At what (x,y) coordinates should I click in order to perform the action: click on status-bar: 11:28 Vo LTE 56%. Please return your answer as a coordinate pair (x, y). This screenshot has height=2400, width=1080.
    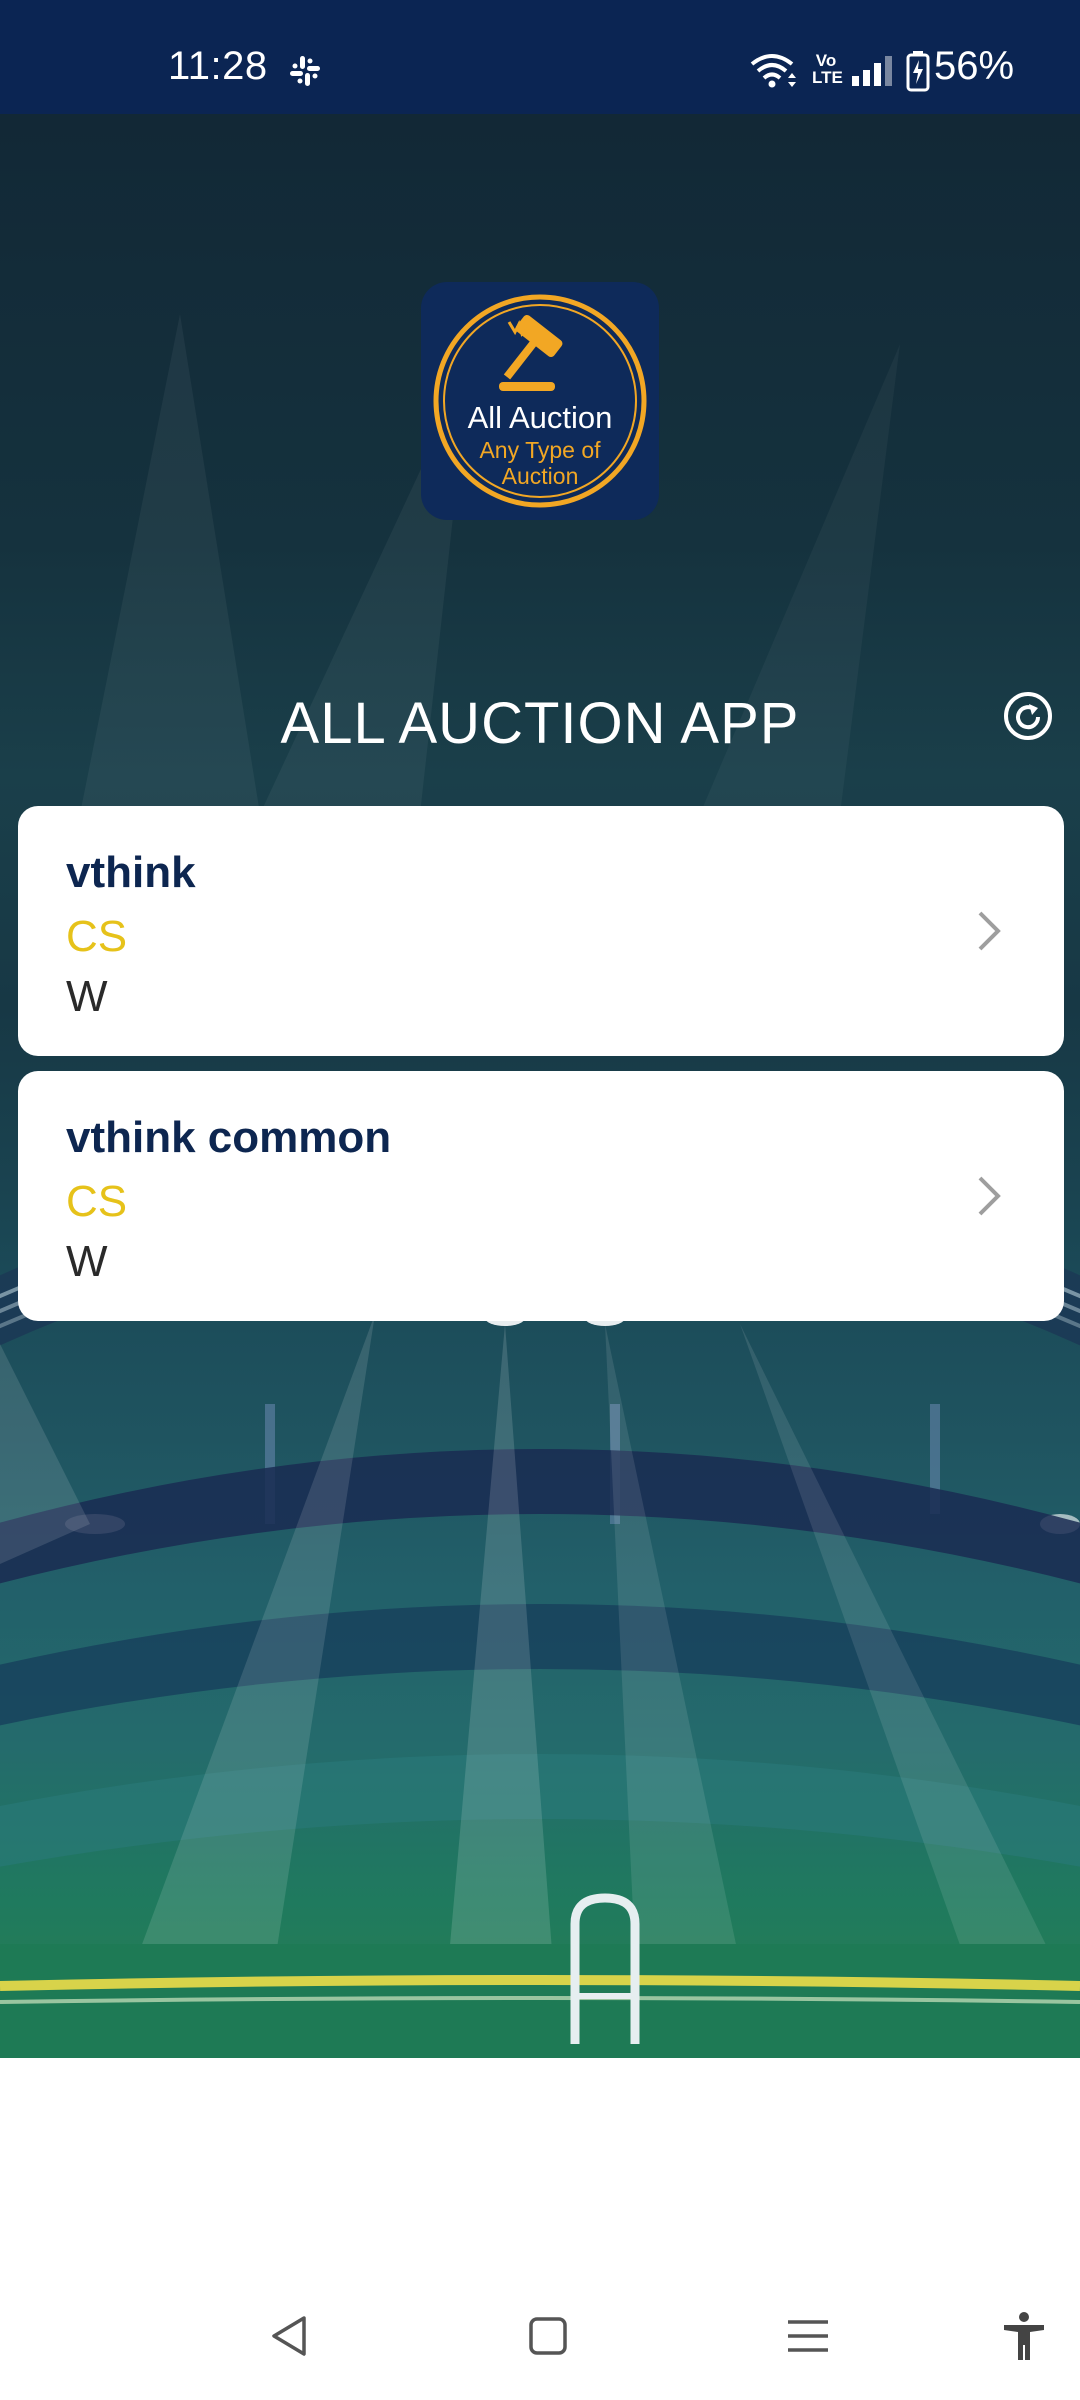
    Looking at the image, I should click on (540, 57).